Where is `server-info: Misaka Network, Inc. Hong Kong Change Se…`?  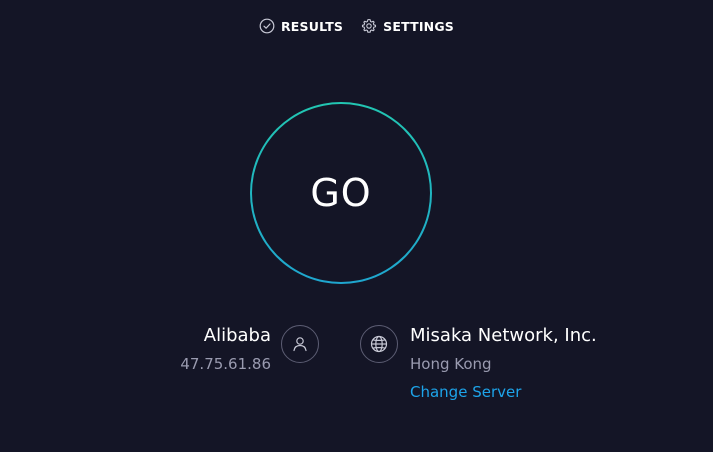 server-info: Misaka Network, Inc. Hong Kong Change Se… is located at coordinates (555, 364).